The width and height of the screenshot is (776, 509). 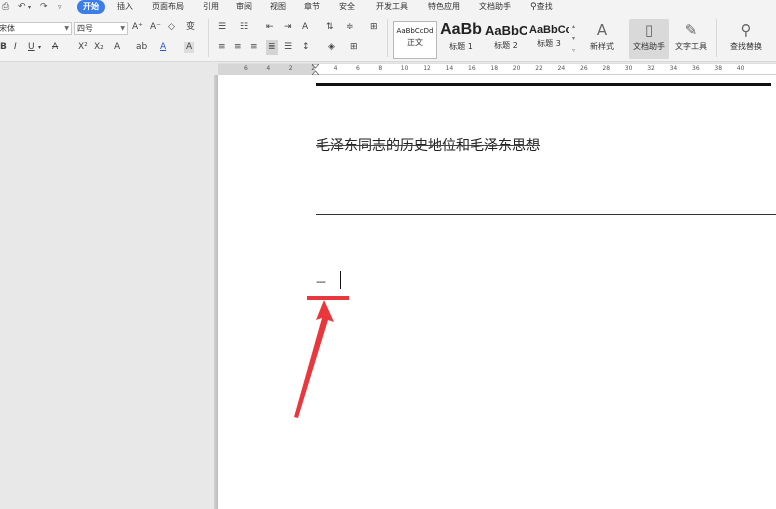 What do you see at coordinates (211, 7) in the screenshot?
I see `tab-references: 引用` at bounding box center [211, 7].